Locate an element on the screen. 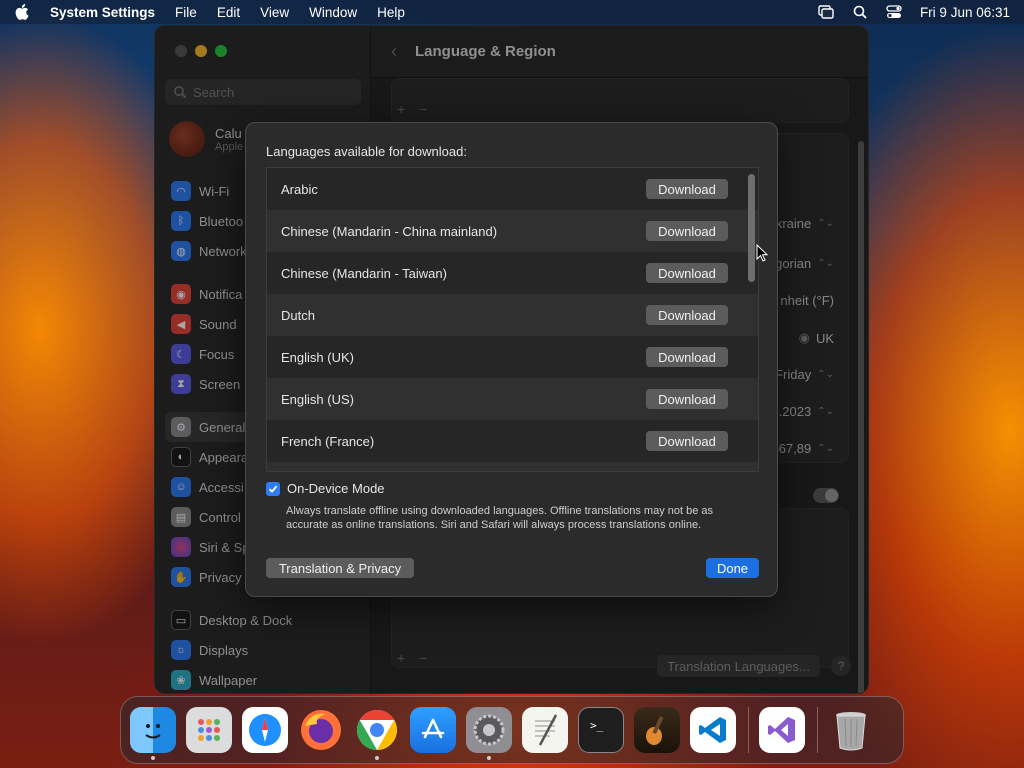 This screenshot has width=1024, height=768. chrome-icon is located at coordinates (377, 733).